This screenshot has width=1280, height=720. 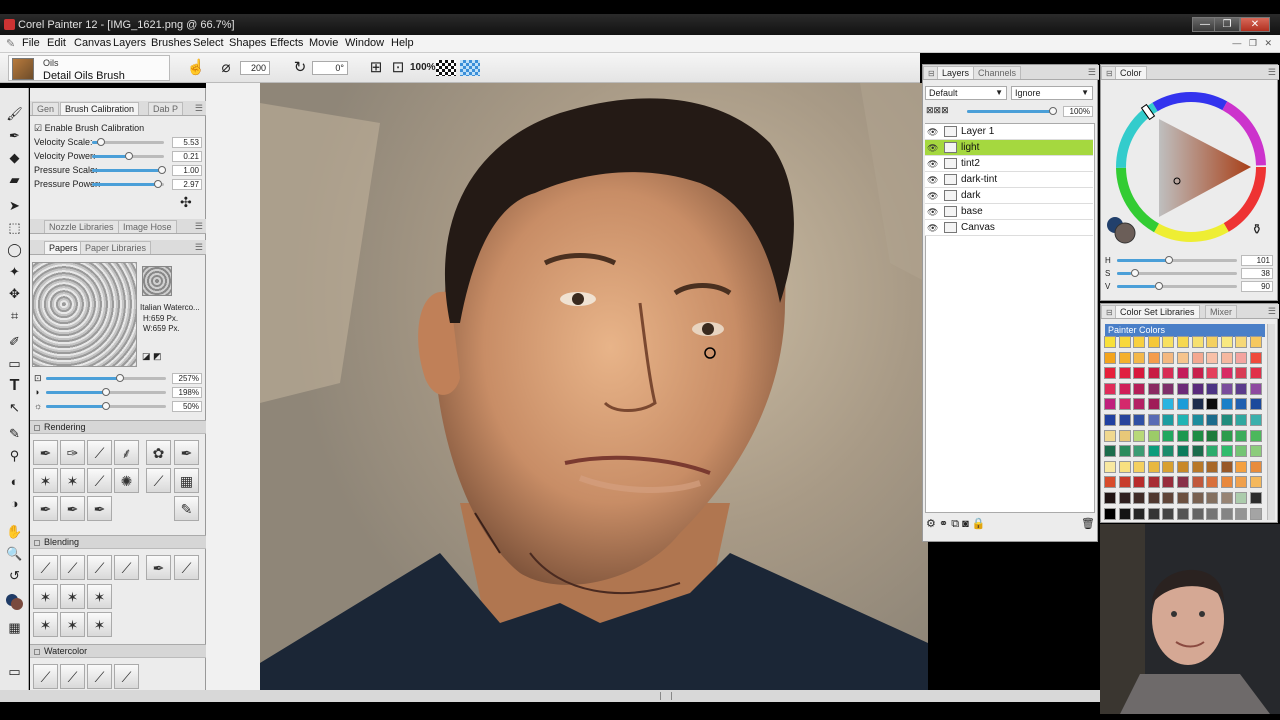 I want to click on size-icon: ⌀, so click(x=226, y=68).